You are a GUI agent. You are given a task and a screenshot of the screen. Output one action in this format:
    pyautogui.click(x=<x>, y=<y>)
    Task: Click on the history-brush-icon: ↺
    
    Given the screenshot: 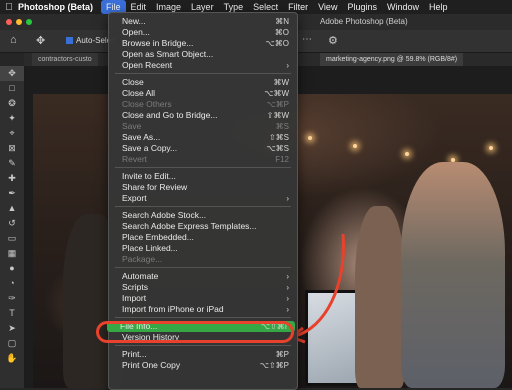 What is the action you would take?
    pyautogui.click(x=12, y=223)
    